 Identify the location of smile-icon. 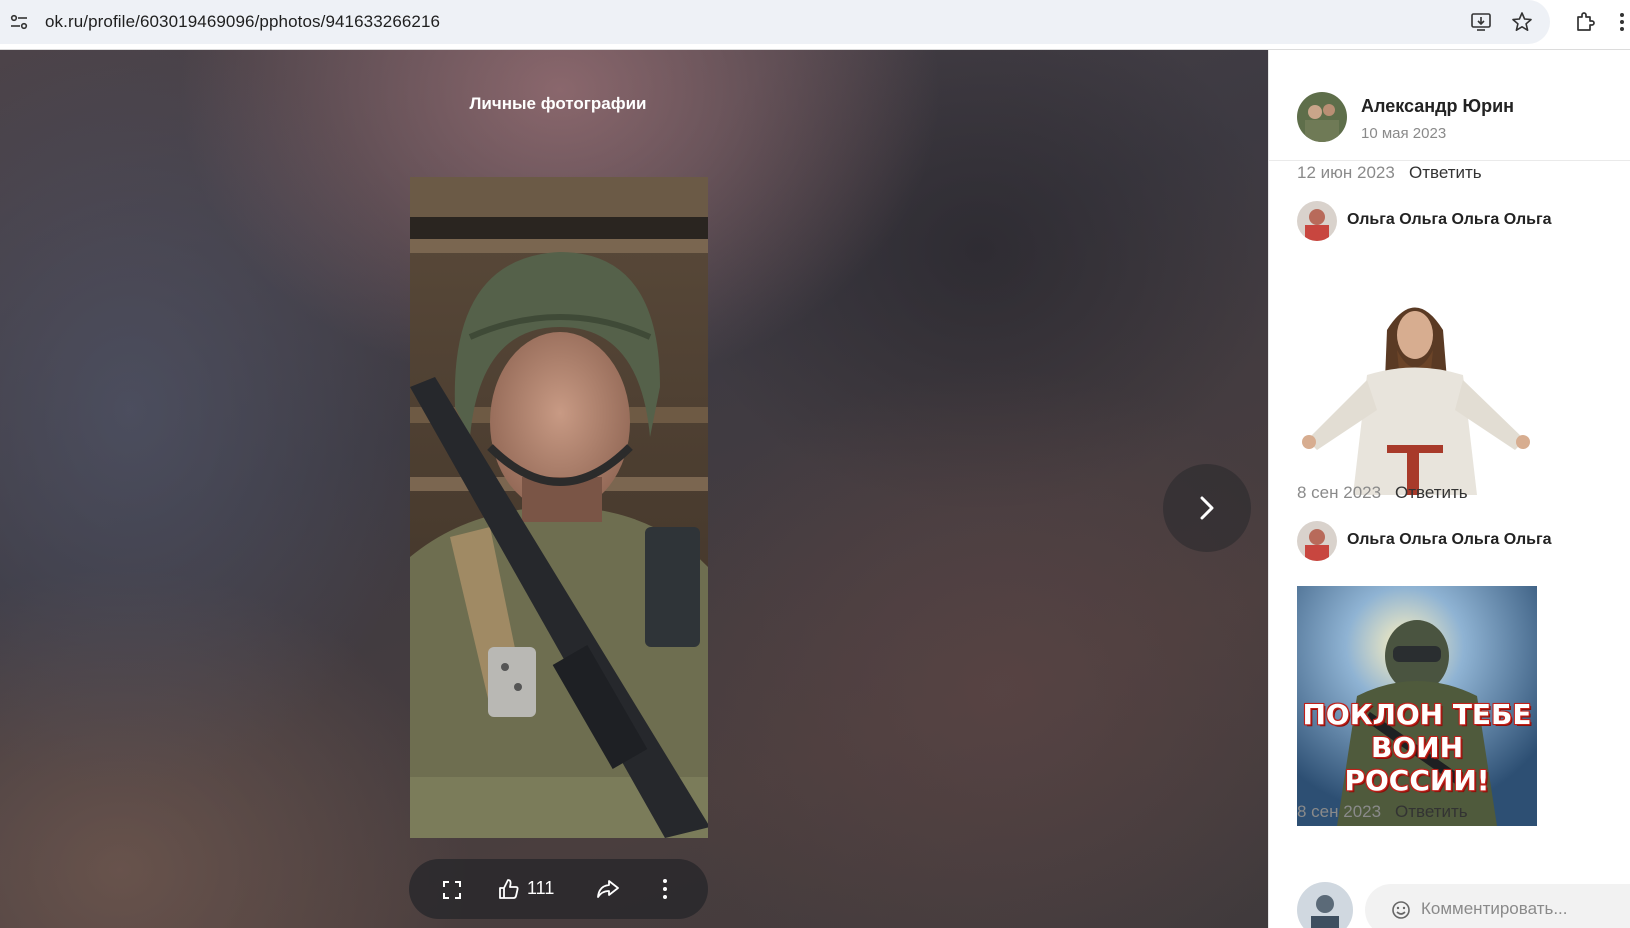
(1401, 910).